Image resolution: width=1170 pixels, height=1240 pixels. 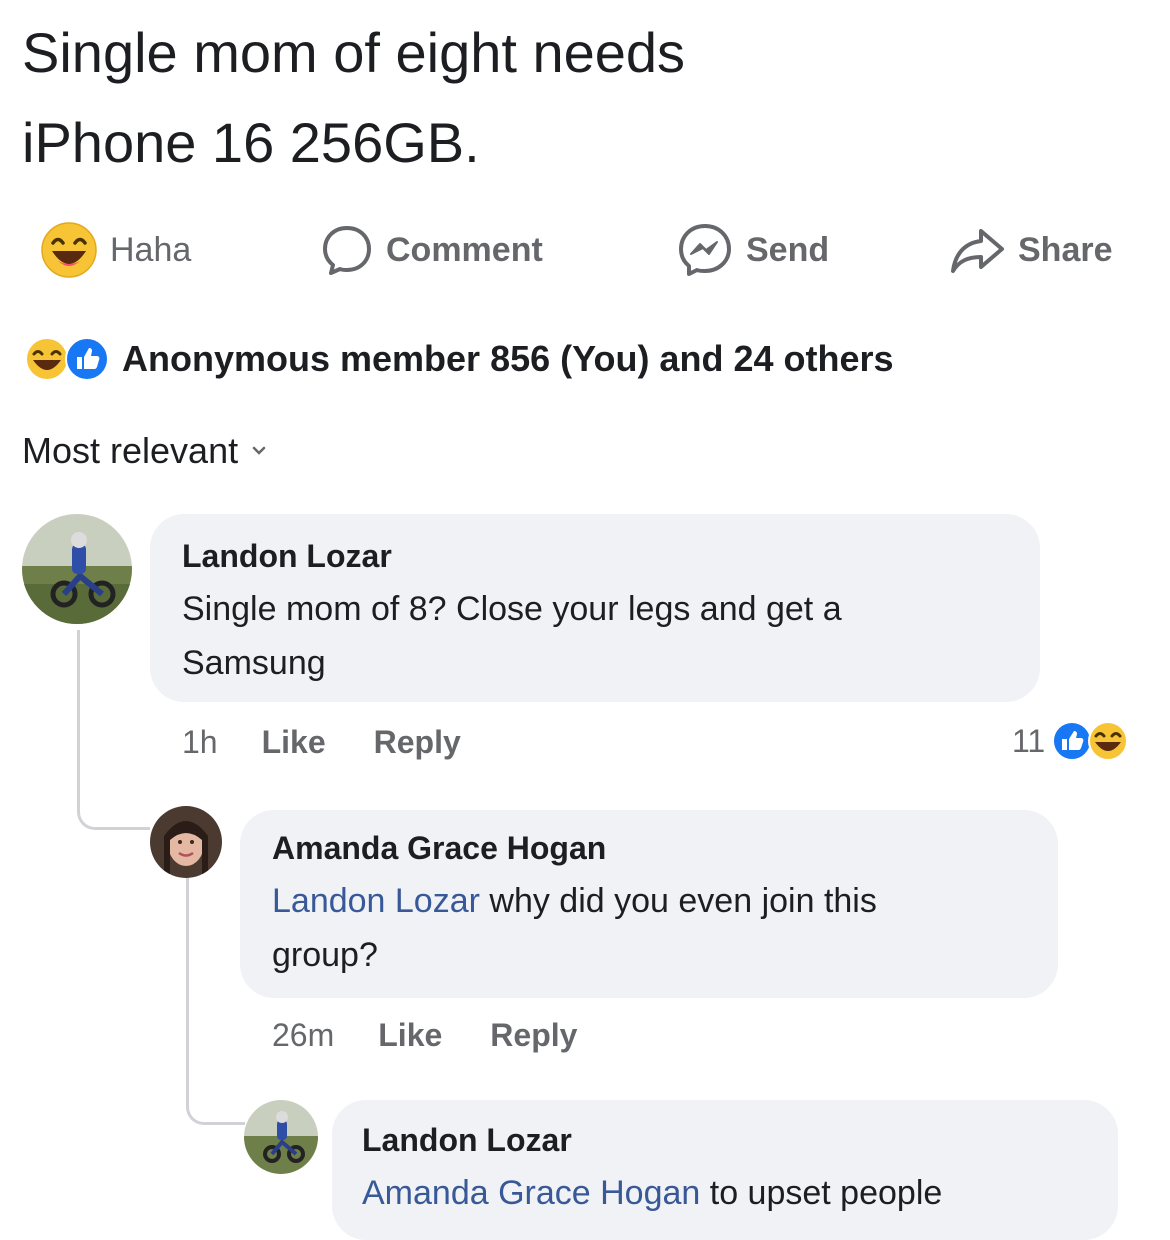 What do you see at coordinates (1065, 249) in the screenshot?
I see `share-label: Share` at bounding box center [1065, 249].